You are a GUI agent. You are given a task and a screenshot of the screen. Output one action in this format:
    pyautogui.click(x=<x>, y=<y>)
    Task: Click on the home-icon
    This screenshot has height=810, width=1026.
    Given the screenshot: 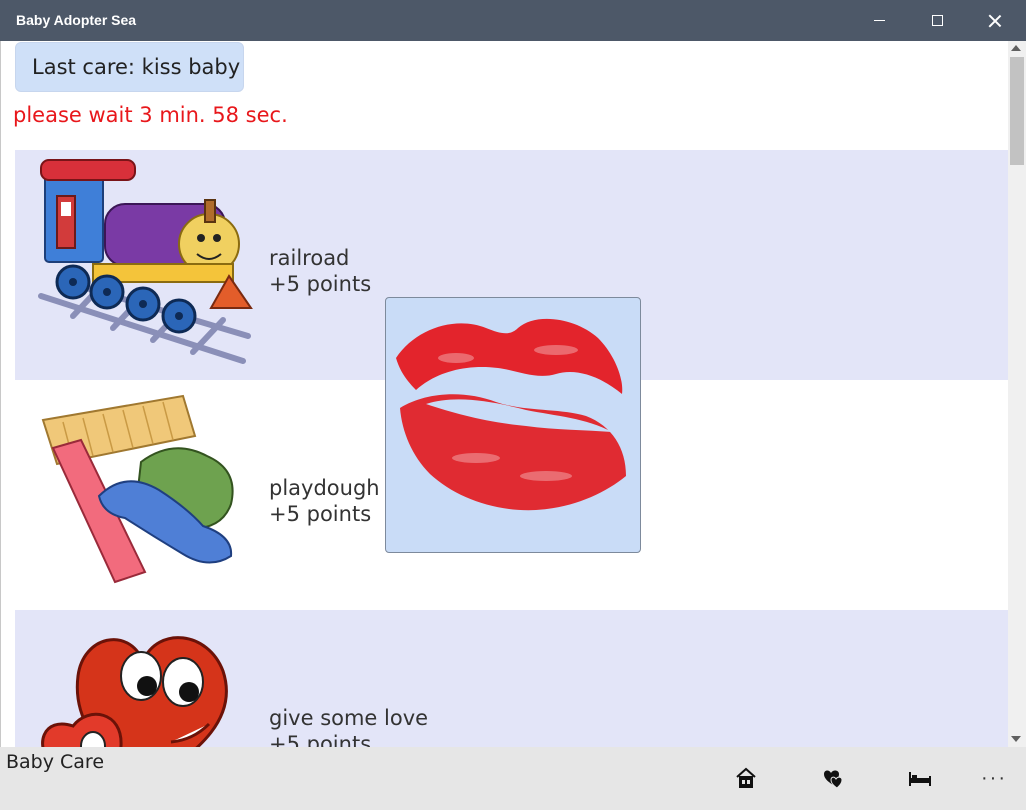 What is the action you would take?
    pyautogui.click(x=746, y=777)
    